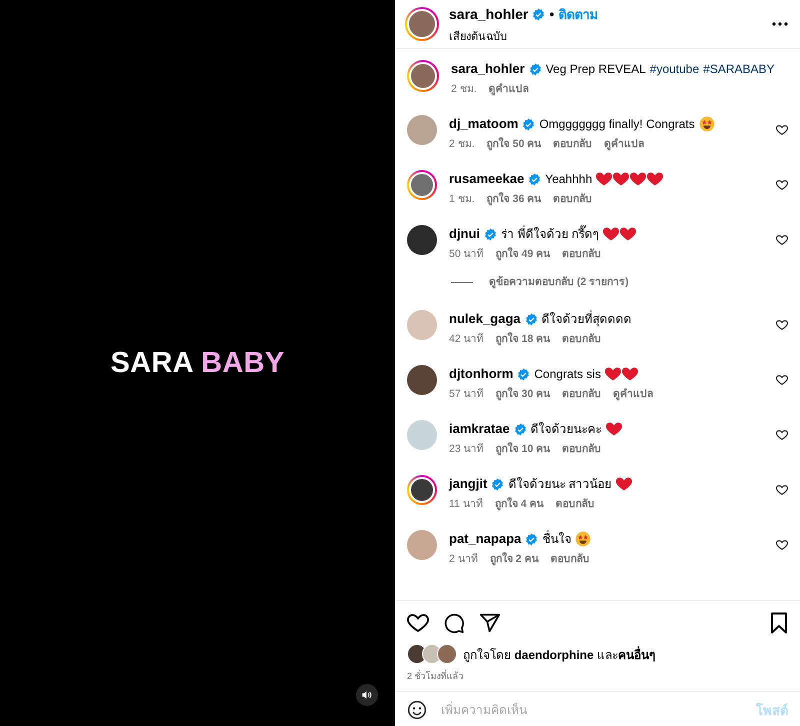  Describe the element at coordinates (596, 69) in the screenshot. I see `caption-text: Veg Prep REVEAL` at that location.